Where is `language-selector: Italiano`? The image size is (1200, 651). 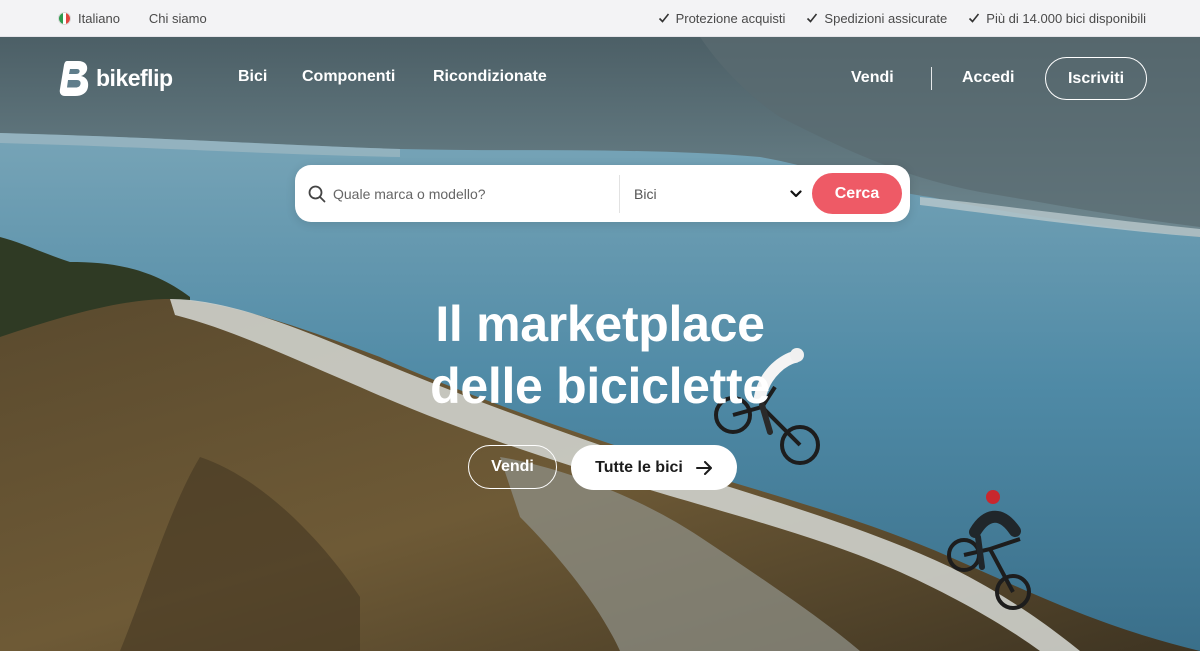
language-selector: Italiano is located at coordinates (89, 18).